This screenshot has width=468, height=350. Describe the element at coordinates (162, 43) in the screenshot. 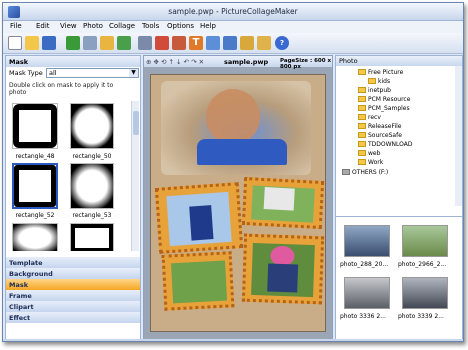

I see `template-icon` at that location.